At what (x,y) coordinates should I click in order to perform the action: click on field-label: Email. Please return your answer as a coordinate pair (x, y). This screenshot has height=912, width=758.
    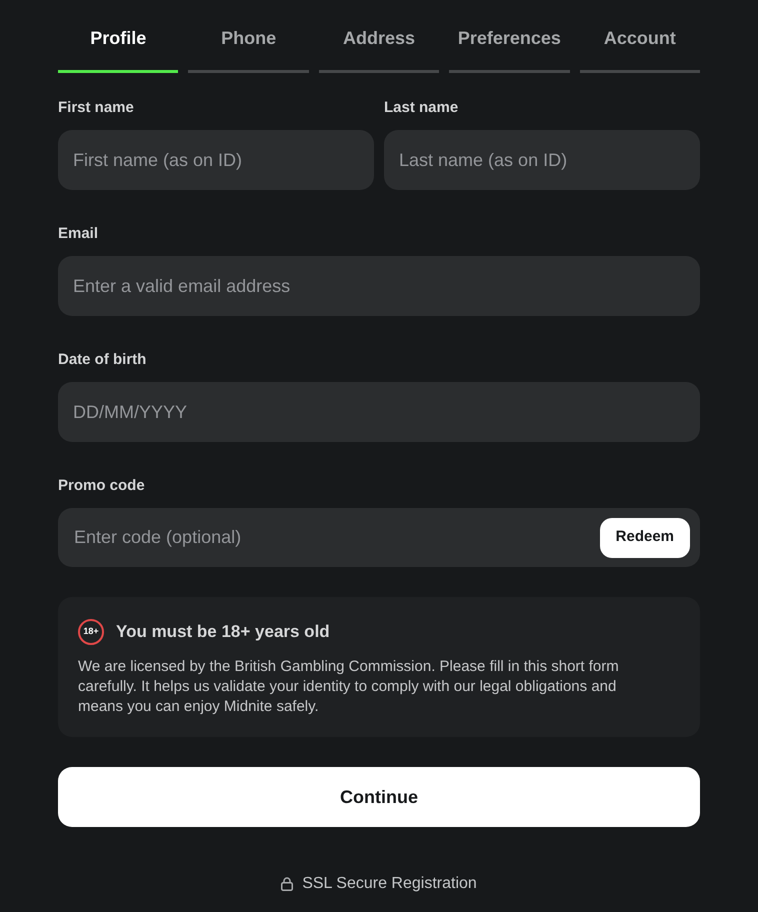
    Looking at the image, I should click on (79, 234).